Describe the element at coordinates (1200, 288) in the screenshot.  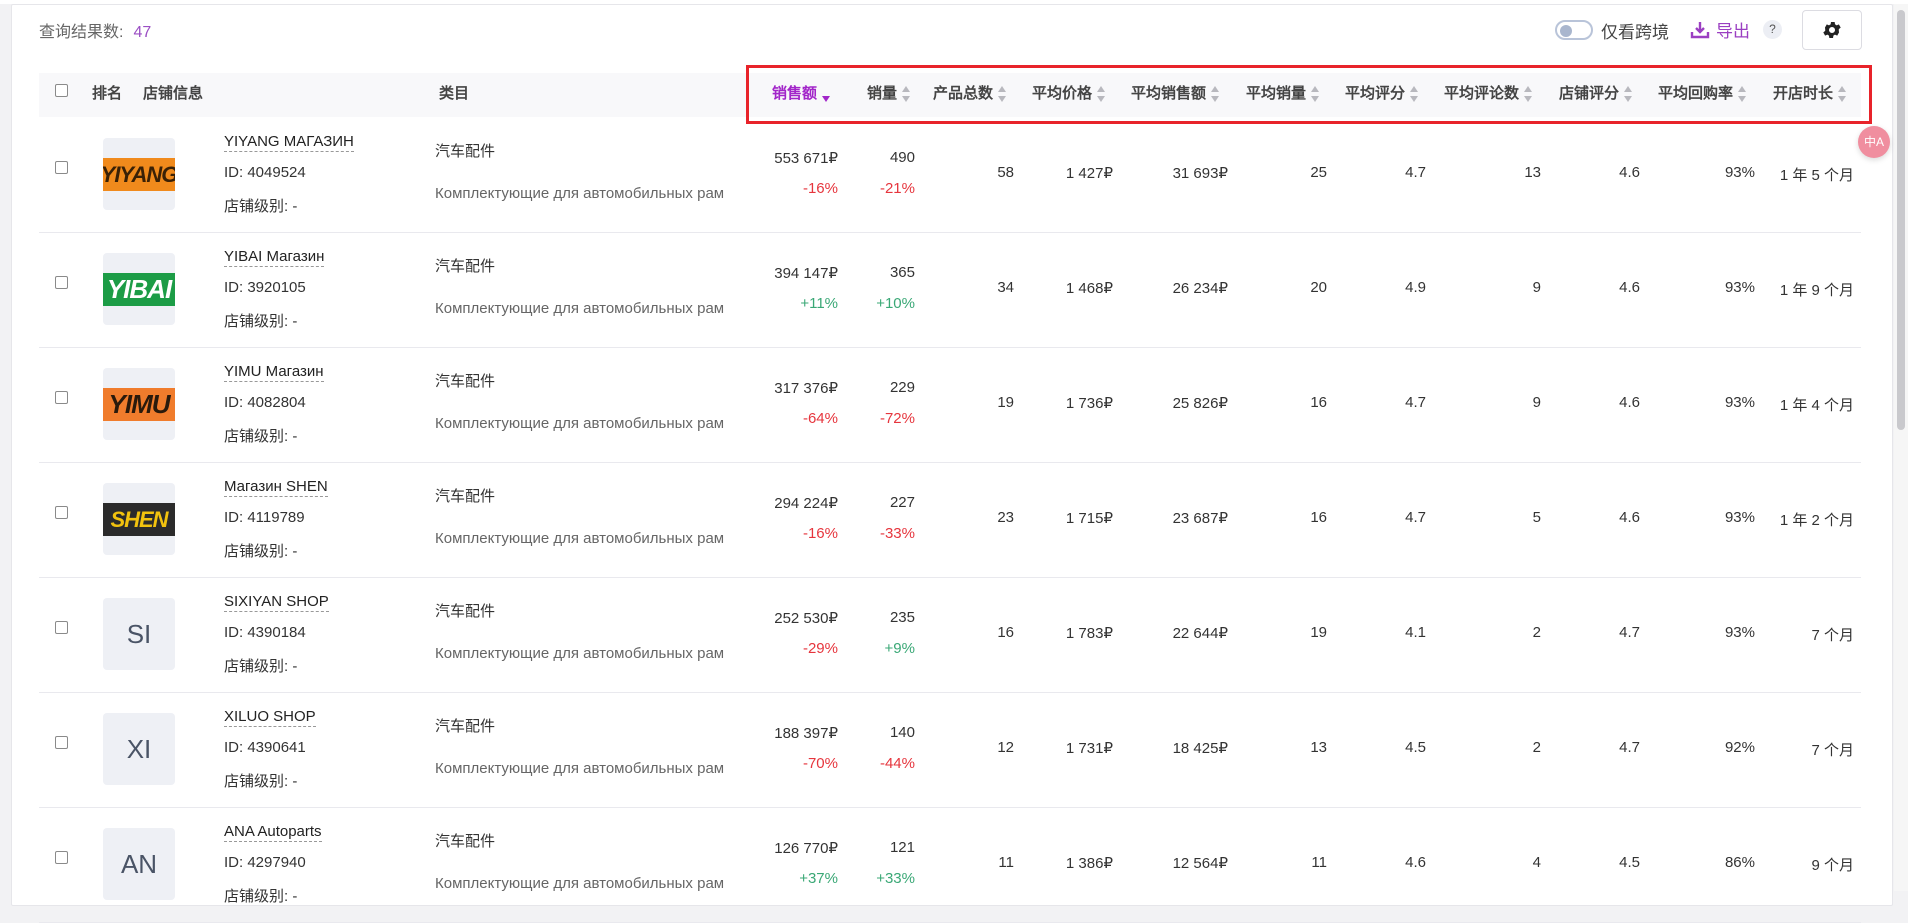
I see `avg-sales: 26 234₽` at that location.